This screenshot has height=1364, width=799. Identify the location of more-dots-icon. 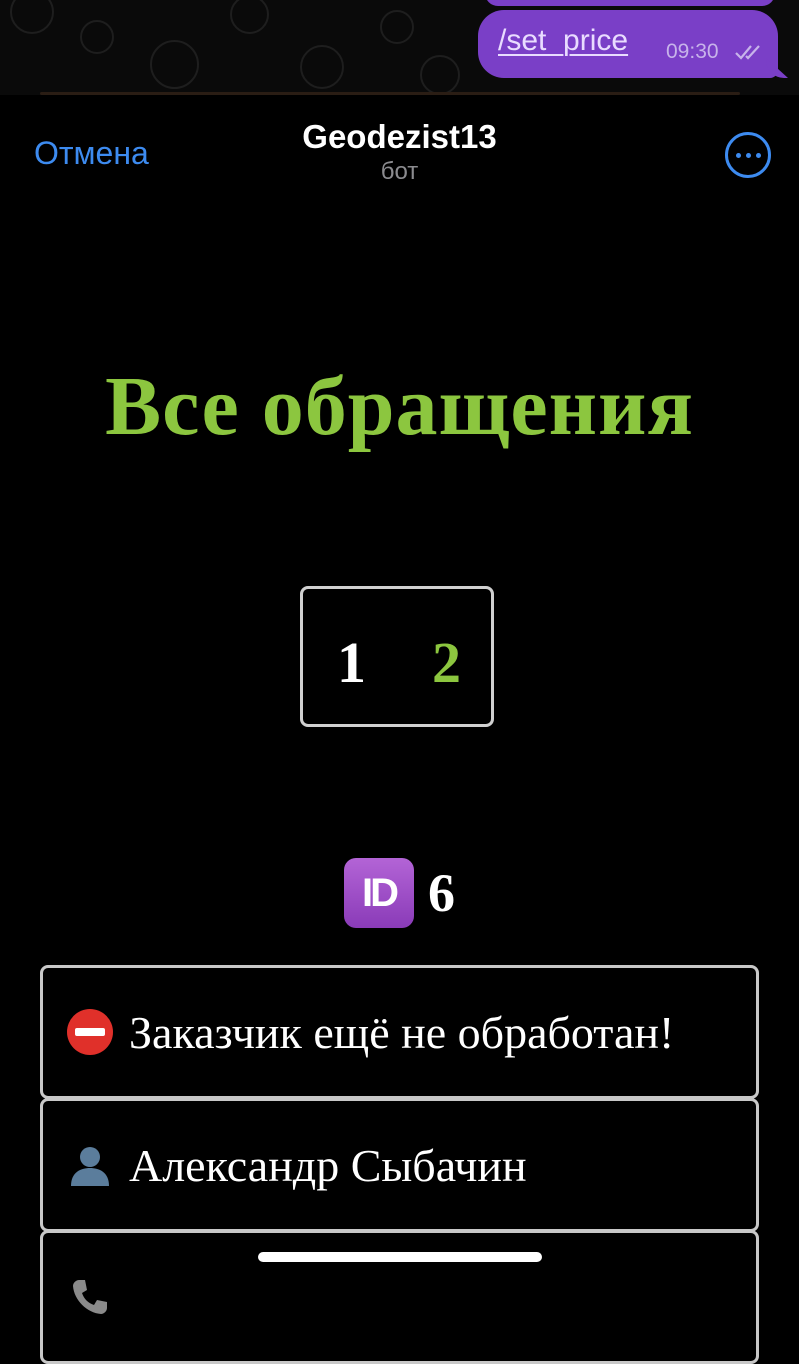
(748, 155).